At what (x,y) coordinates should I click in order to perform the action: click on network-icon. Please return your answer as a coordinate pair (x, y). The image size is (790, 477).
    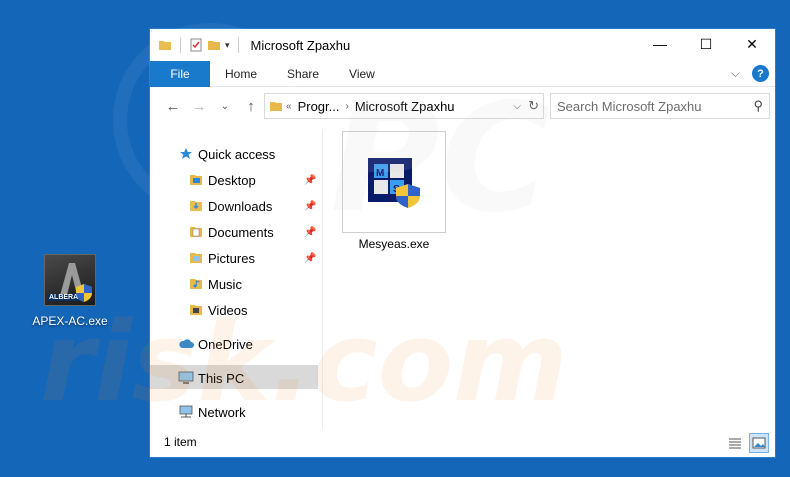
    Looking at the image, I should click on (186, 412).